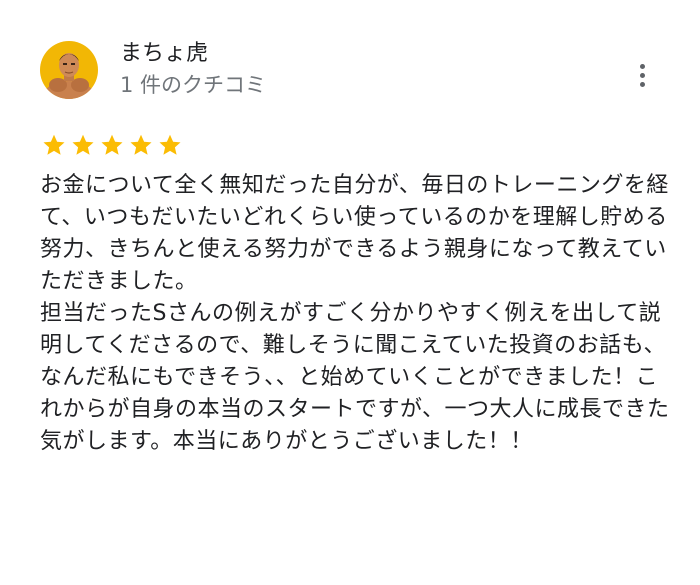 The width and height of the screenshot is (700, 585). I want to click on avatar, so click(69, 70).